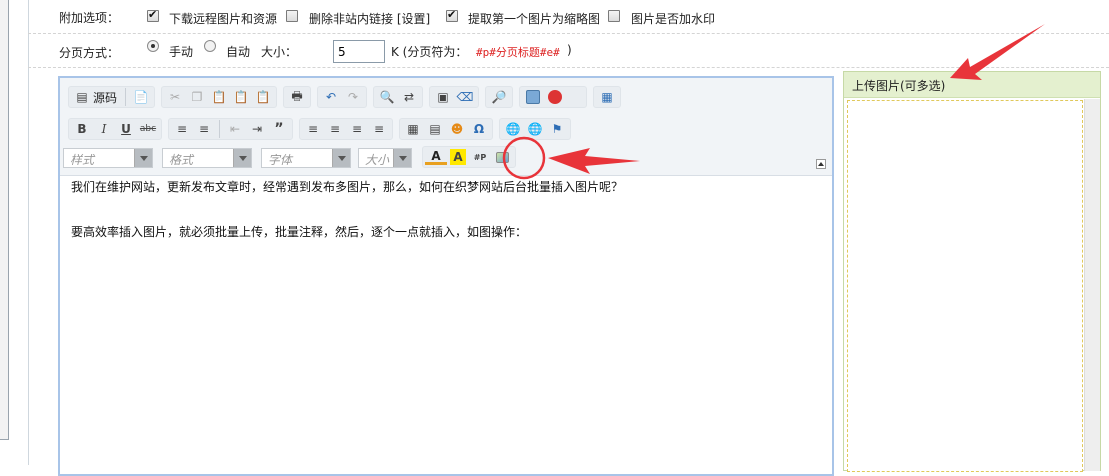 The image size is (1109, 476). Describe the element at coordinates (465, 97) in the screenshot. I see `remove-format-icon: ⌫` at that location.